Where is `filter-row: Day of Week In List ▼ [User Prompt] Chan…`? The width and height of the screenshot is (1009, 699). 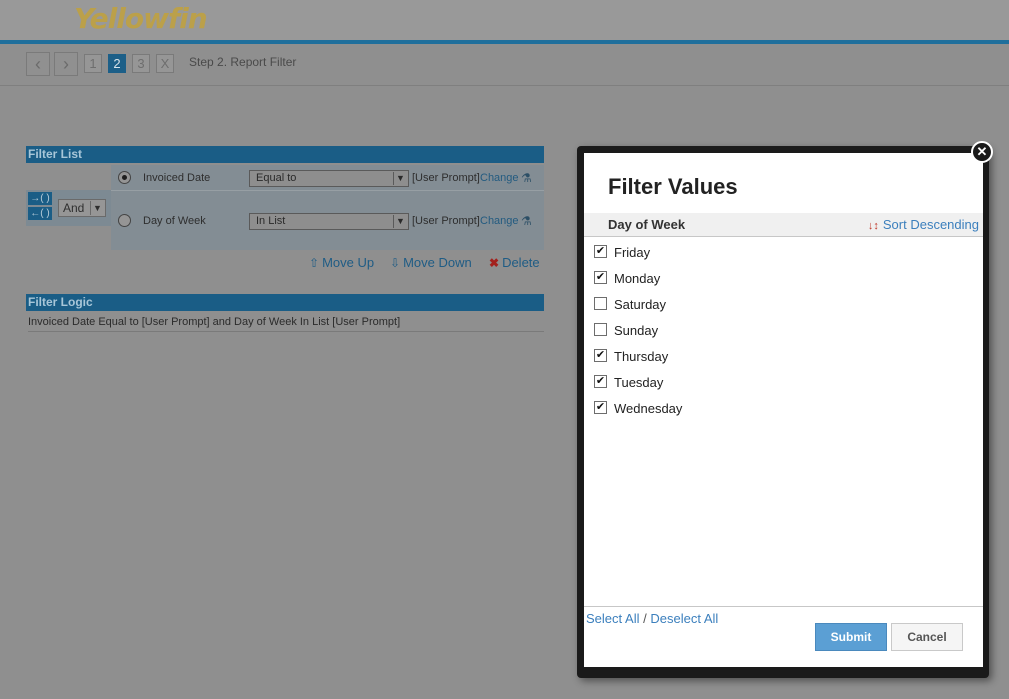 filter-row: Day of Week In List ▼ [User Prompt] Chan… is located at coordinates (327, 221).